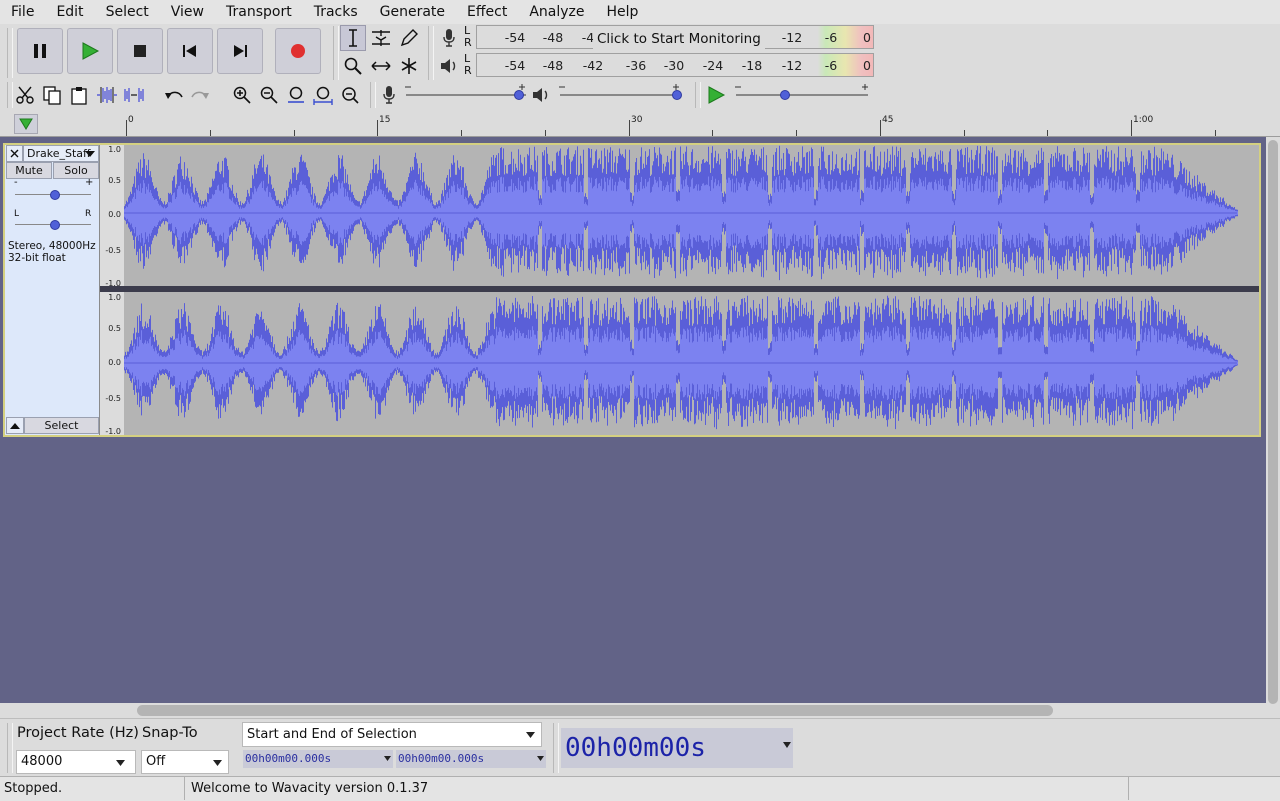  Describe the element at coordinates (409, 38) in the screenshot. I see `draw-tool` at that location.